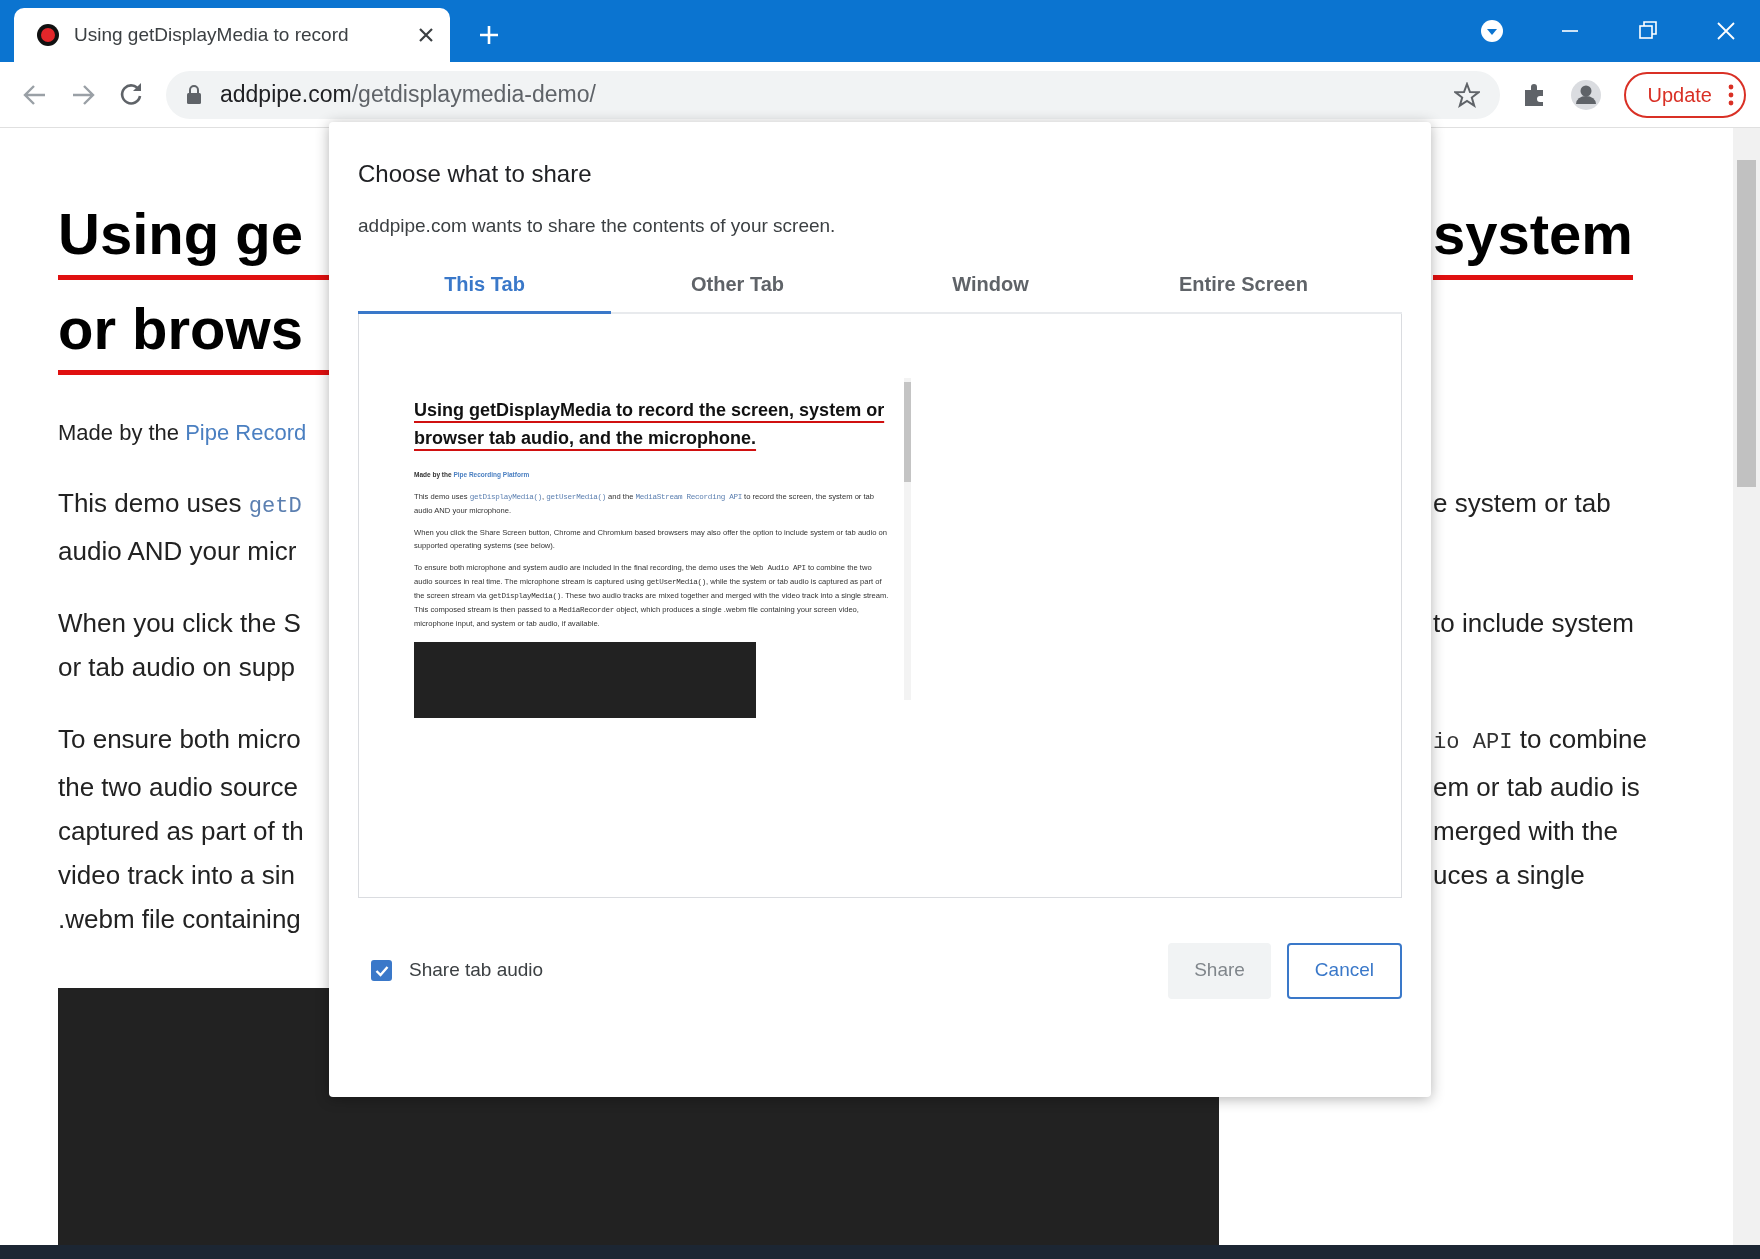 Image resolution: width=1760 pixels, height=1259 pixels. What do you see at coordinates (131, 94) in the screenshot?
I see `reload-icon` at bounding box center [131, 94].